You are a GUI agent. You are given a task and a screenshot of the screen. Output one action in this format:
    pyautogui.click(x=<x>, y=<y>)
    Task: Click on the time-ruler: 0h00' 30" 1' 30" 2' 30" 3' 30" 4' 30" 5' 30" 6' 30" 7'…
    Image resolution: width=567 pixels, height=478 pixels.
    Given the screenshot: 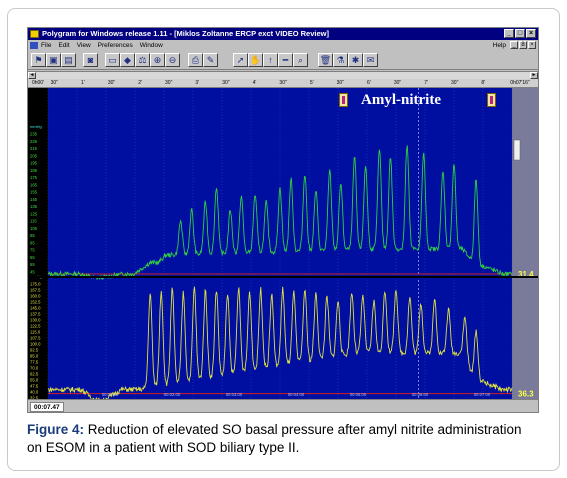 What is the action you would take?
    pyautogui.click(x=283, y=83)
    